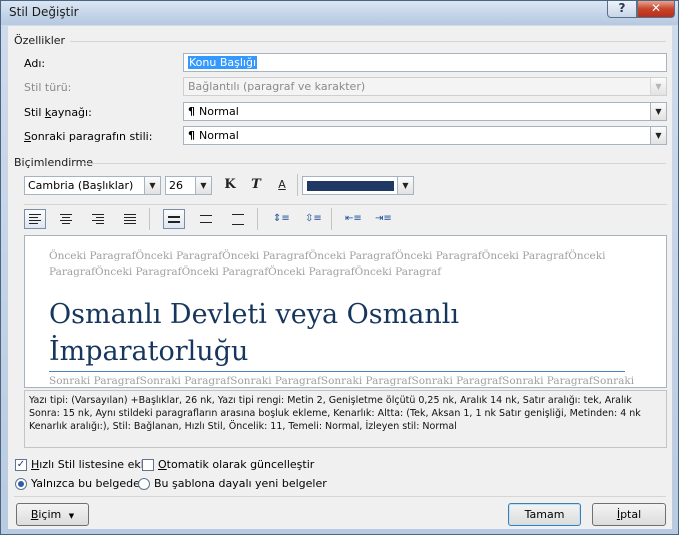 The width and height of the screenshot is (679, 535). I want to click on font-name-value: Cambria (Başlıklar), so click(81, 185).